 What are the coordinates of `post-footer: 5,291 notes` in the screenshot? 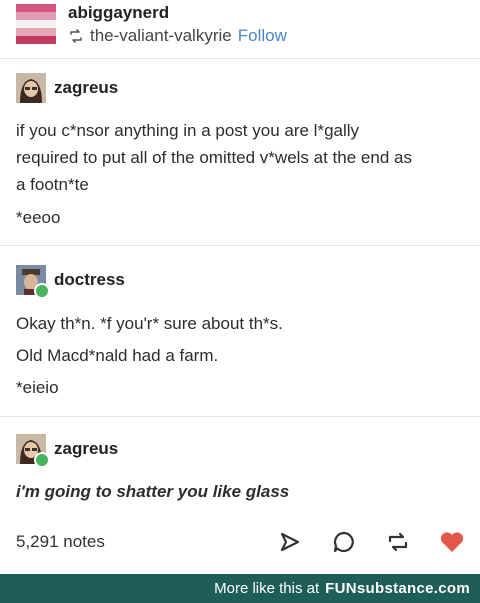 It's located at (240, 543).